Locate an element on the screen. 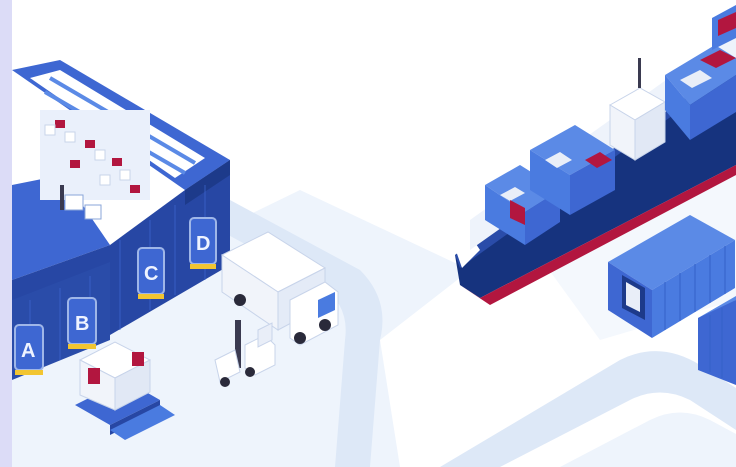 Image resolution: width=736 pixels, height=467 pixels. svg-text: B is located at coordinates (82, 324).